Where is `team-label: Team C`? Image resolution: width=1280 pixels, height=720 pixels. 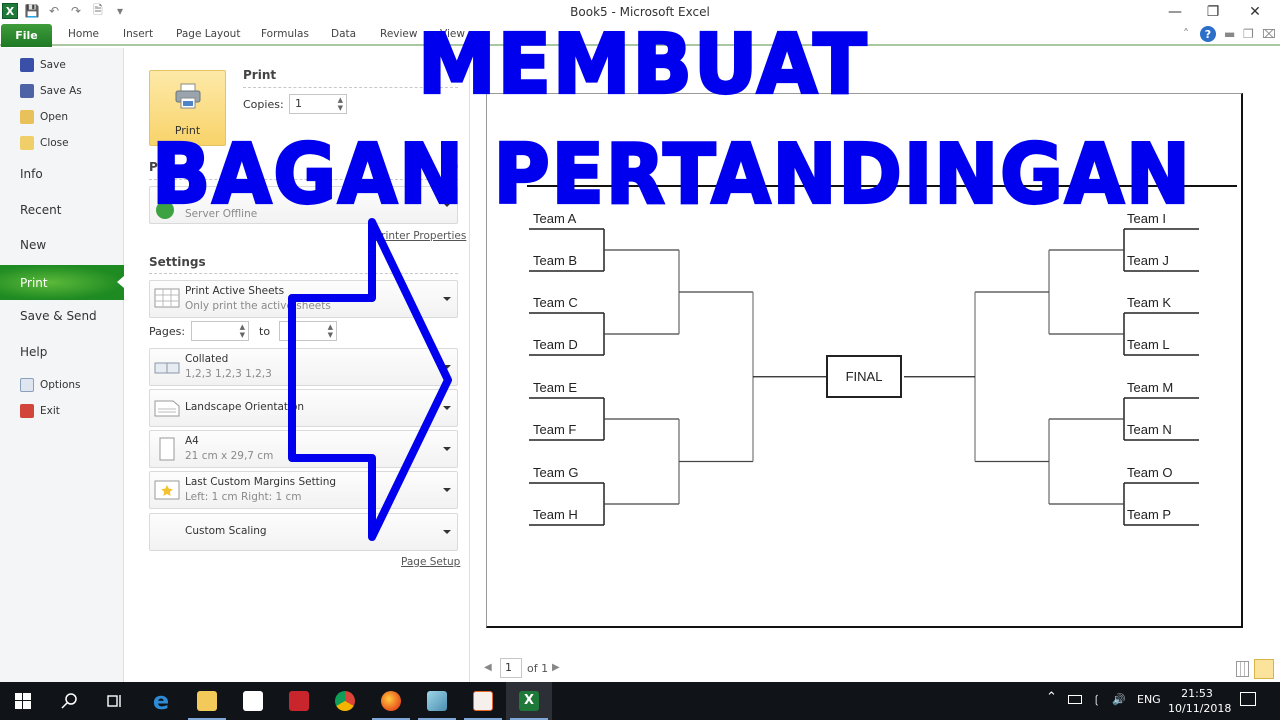 team-label: Team C is located at coordinates (555, 302).